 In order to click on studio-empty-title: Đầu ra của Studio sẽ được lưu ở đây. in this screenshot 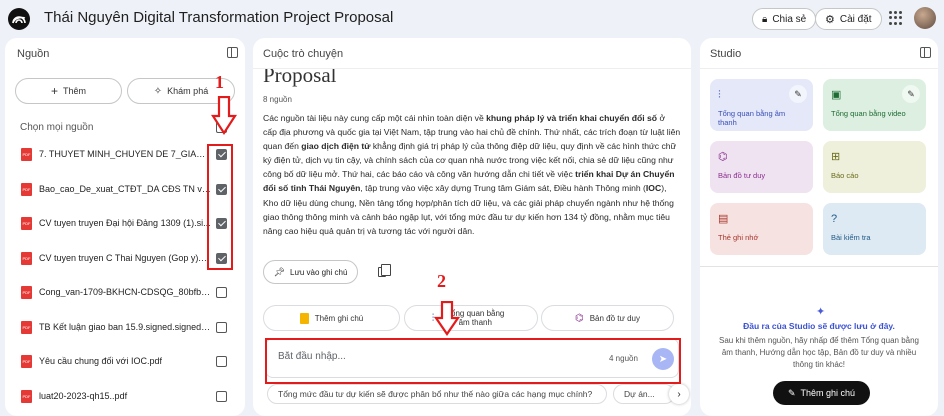, I will do `click(819, 326)`.